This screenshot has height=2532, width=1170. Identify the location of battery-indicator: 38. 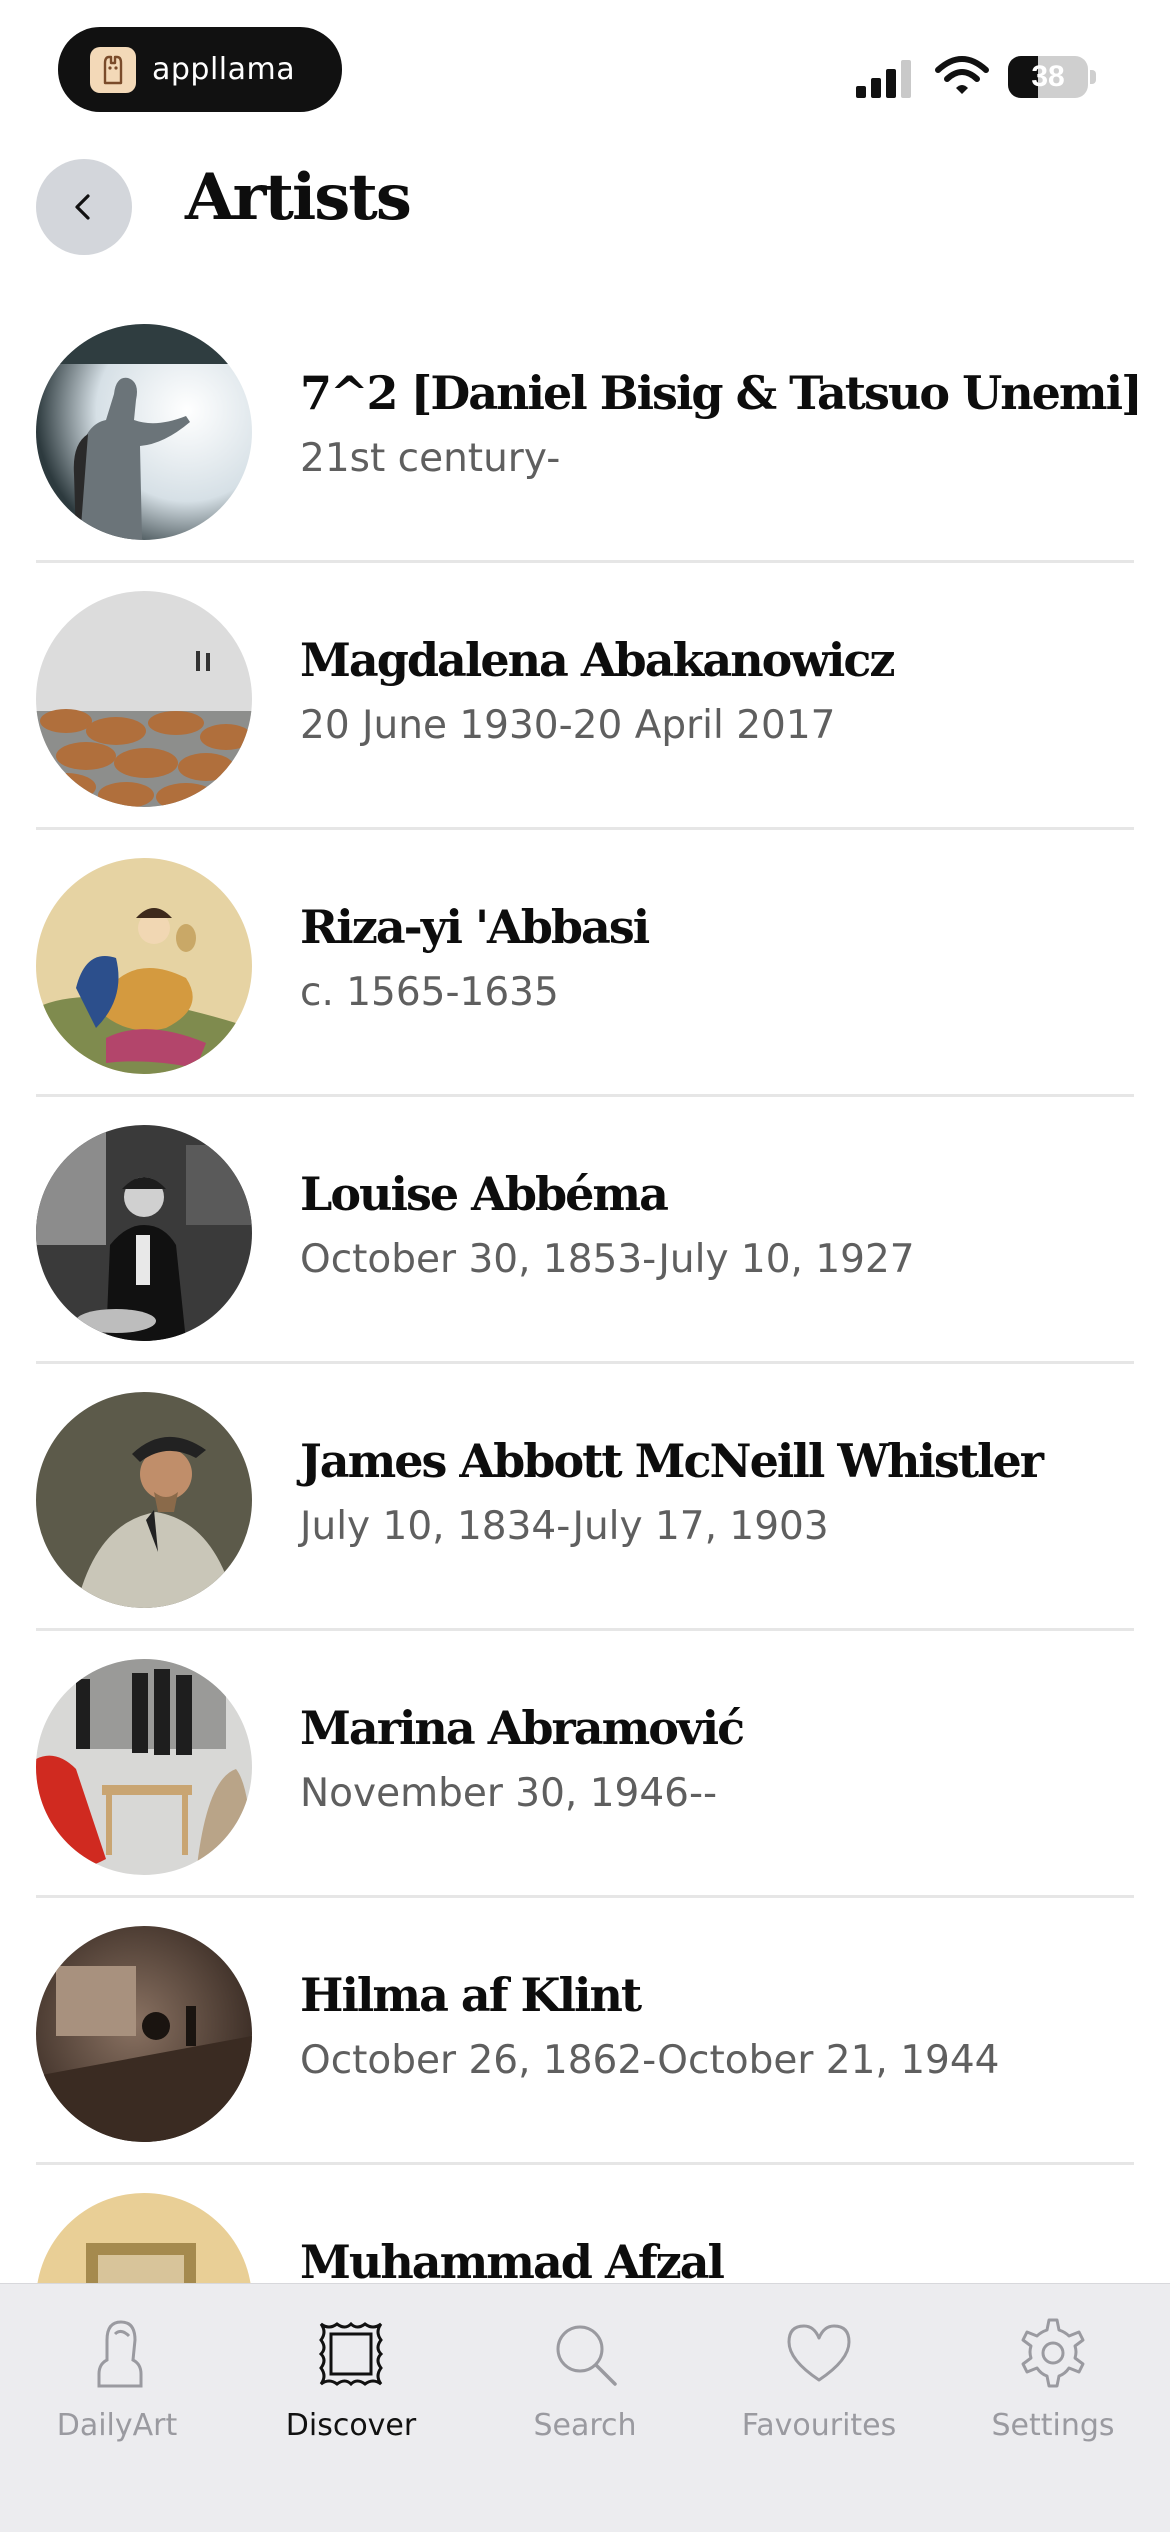
(1052, 77).